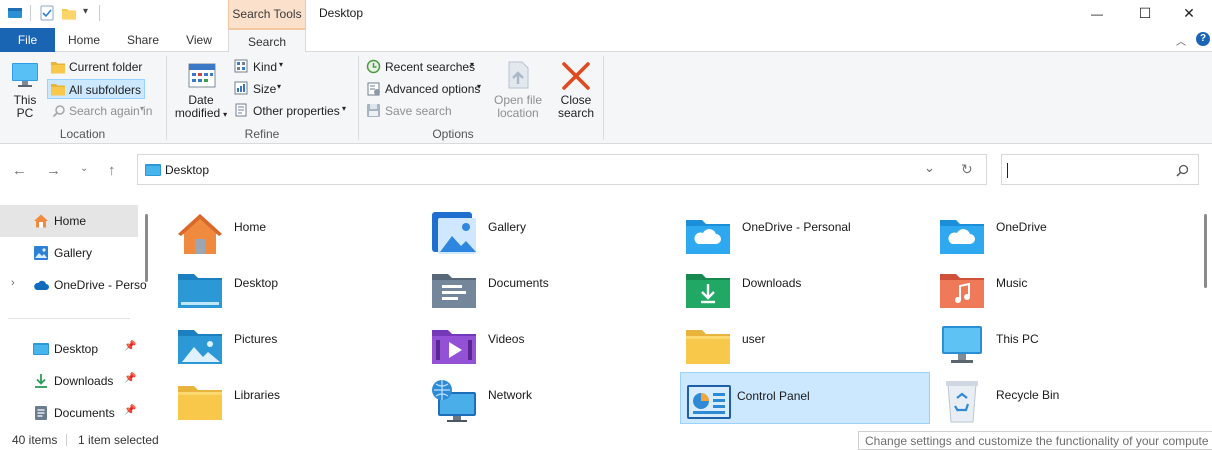  Describe the element at coordinates (69, 349) in the screenshot. I see `nav-item-desktop: Desktop 📌` at that location.